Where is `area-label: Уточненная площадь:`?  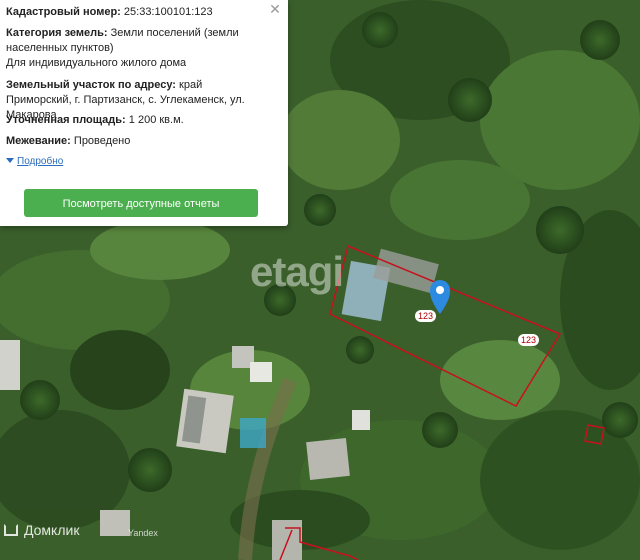 area-label: Уточненная площадь: is located at coordinates (66, 120).